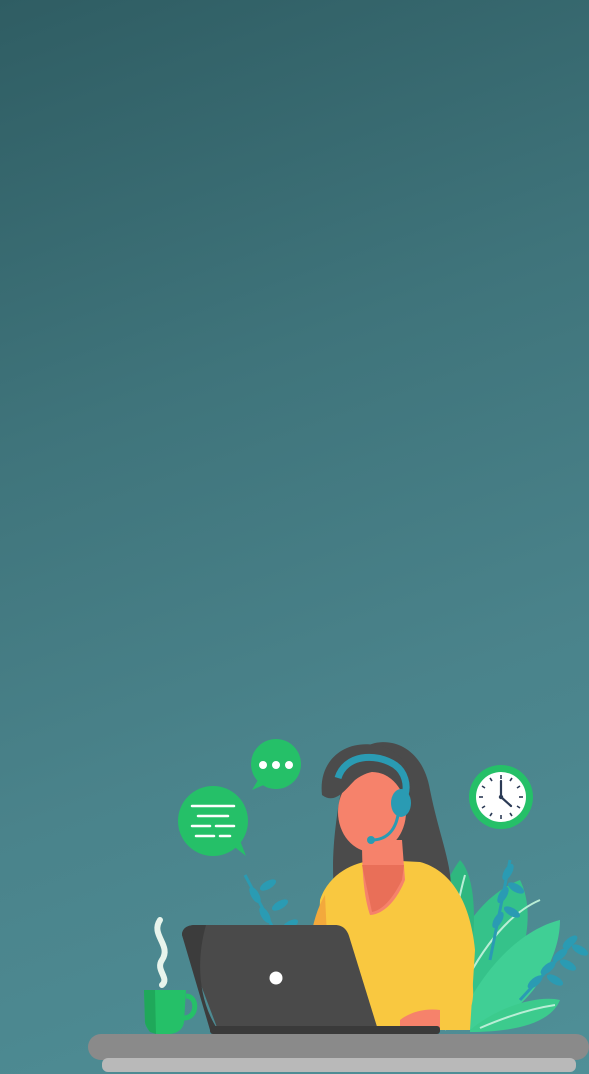 The height and width of the screenshot is (1074, 589). I want to click on desk, so click(338, 1053).